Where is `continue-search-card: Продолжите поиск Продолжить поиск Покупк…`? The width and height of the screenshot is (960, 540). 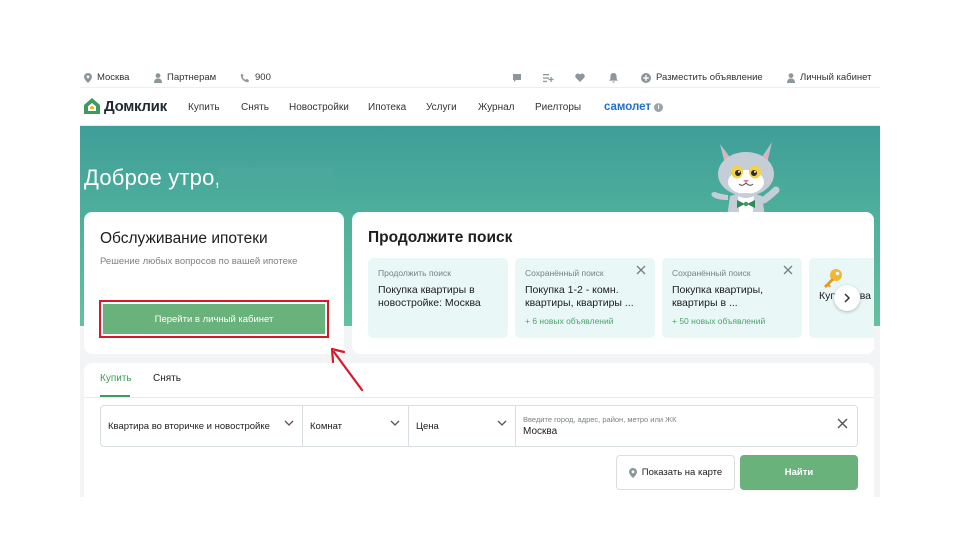
continue-search-card: Продолжите поиск Продолжить поиск Покупк… is located at coordinates (613, 283).